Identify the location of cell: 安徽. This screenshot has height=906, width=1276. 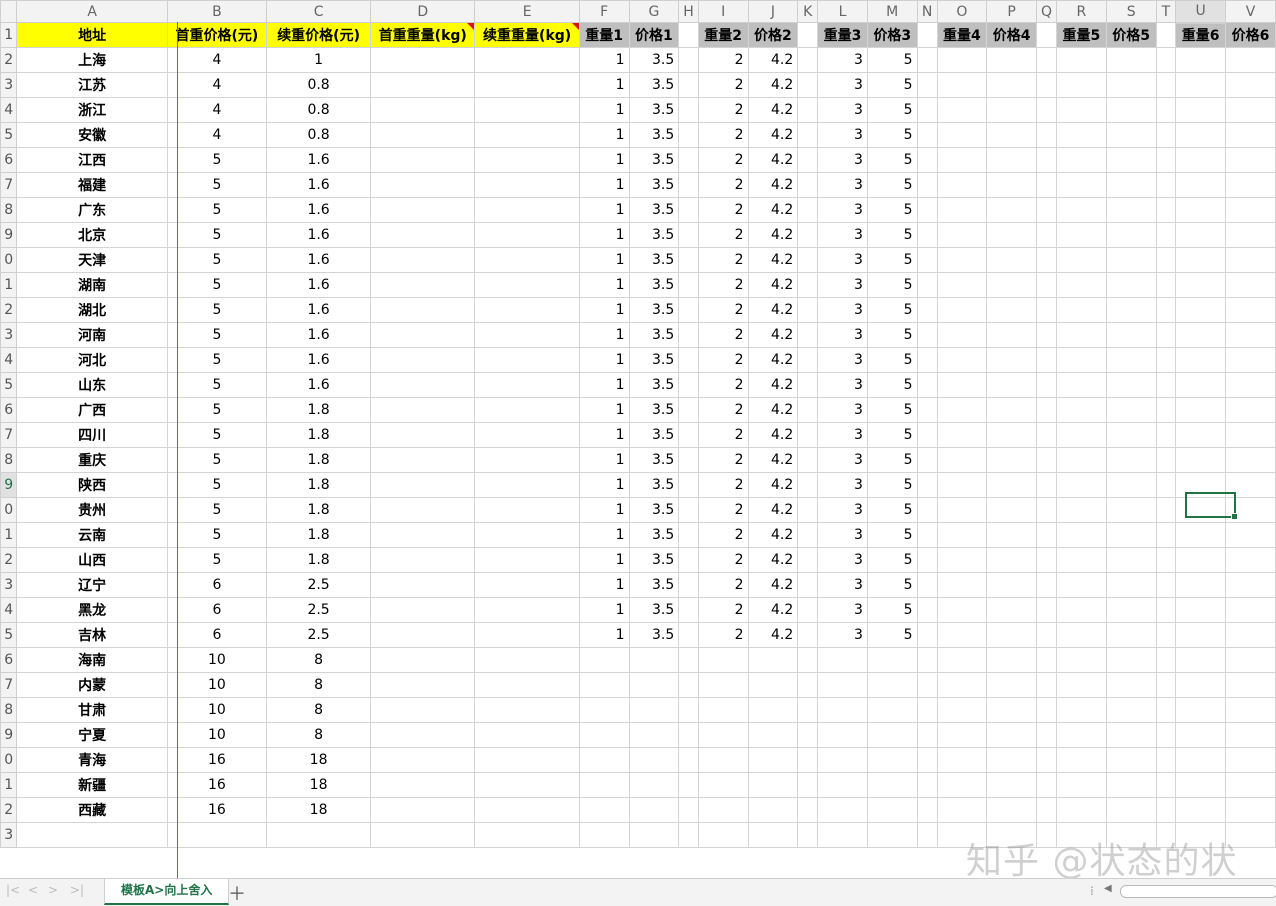
(92, 135).